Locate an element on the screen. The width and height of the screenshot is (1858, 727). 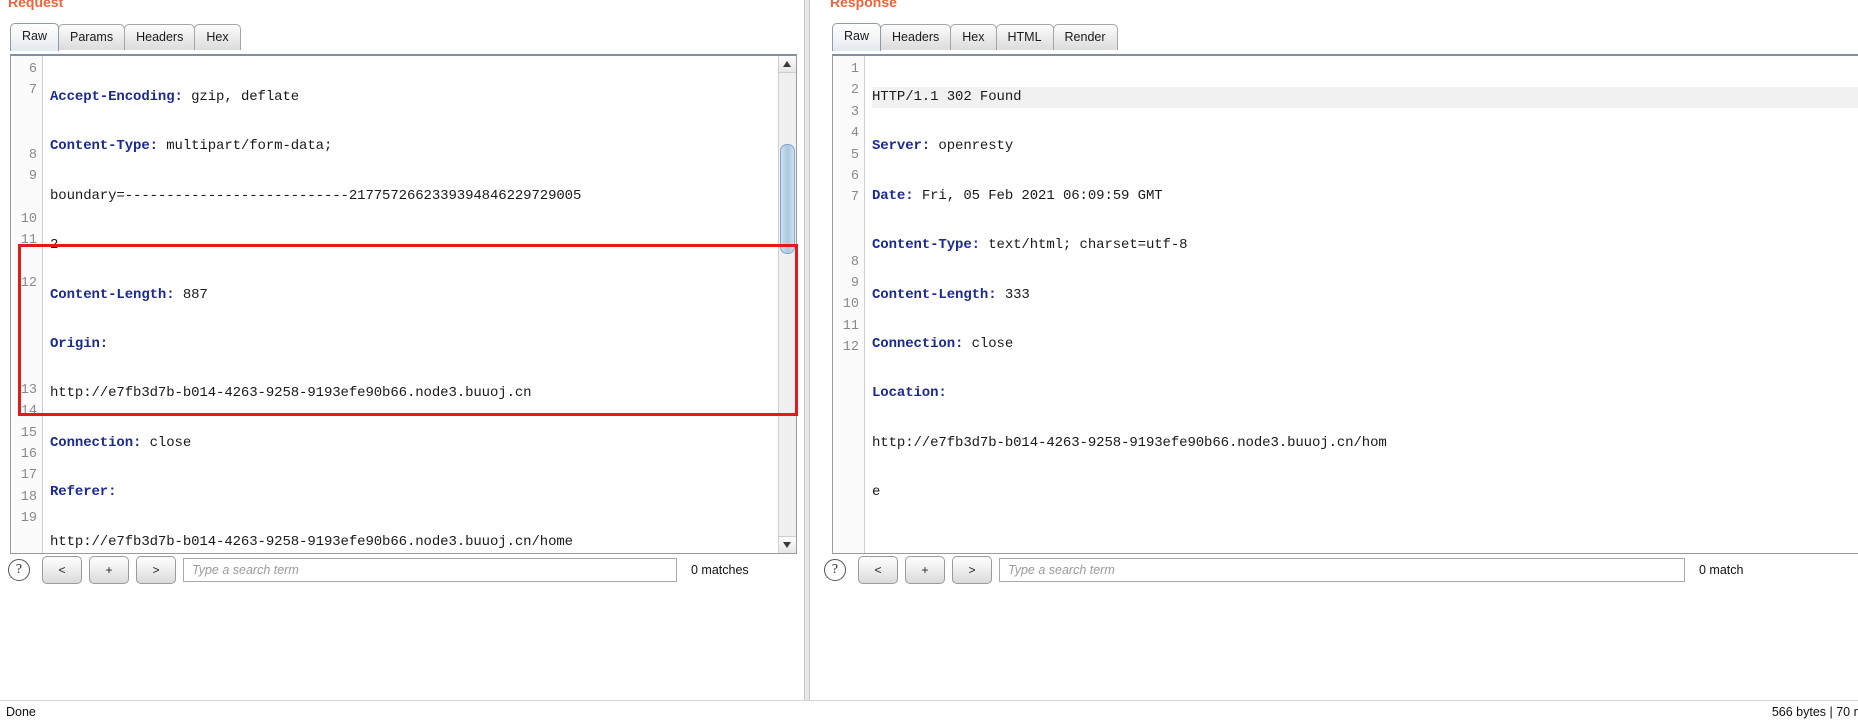
code-line: Origin: is located at coordinates (79, 343).